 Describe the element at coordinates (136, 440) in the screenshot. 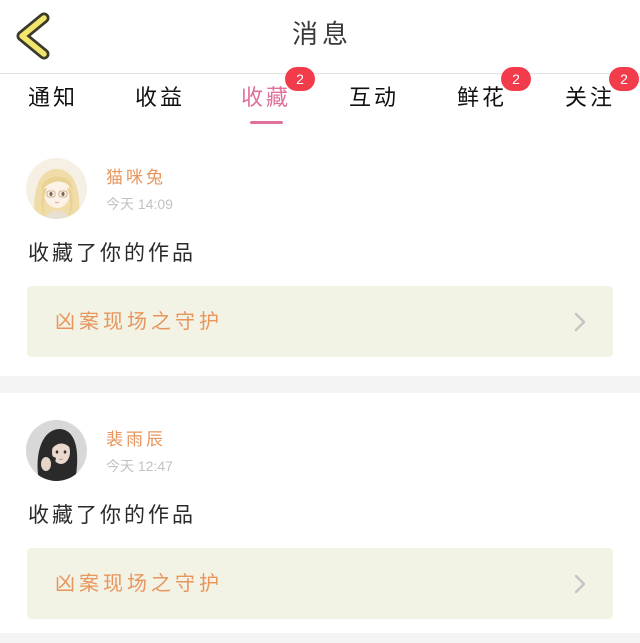

I see `user-name: 裴雨辰` at that location.